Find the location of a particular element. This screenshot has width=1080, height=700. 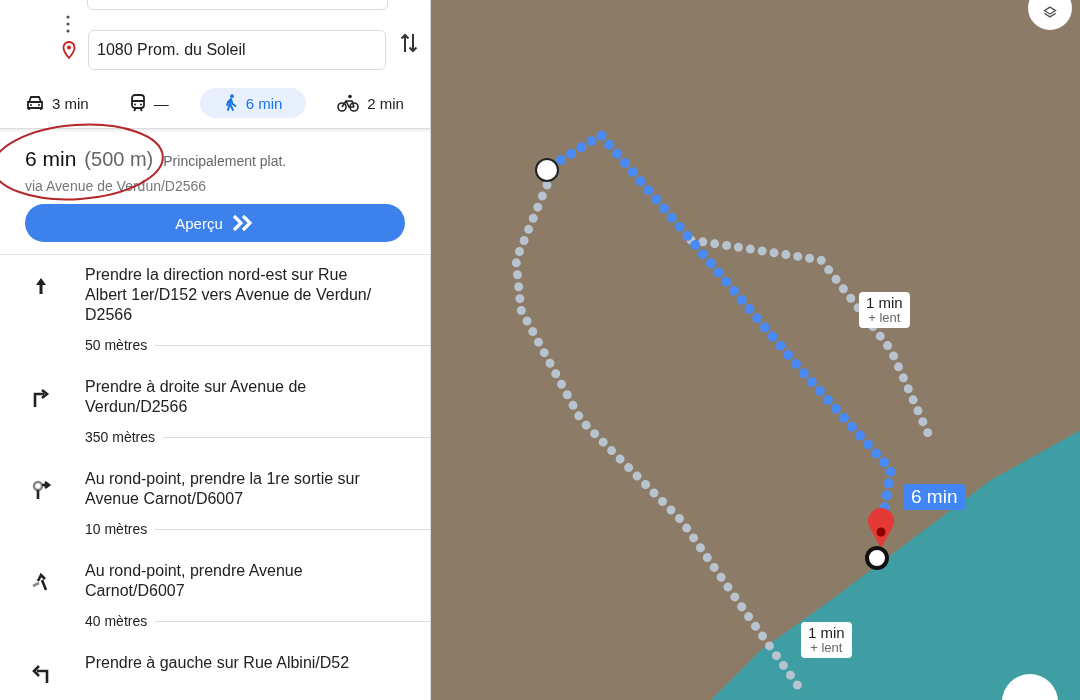

route-time-badge: 6 min is located at coordinates (934, 497).